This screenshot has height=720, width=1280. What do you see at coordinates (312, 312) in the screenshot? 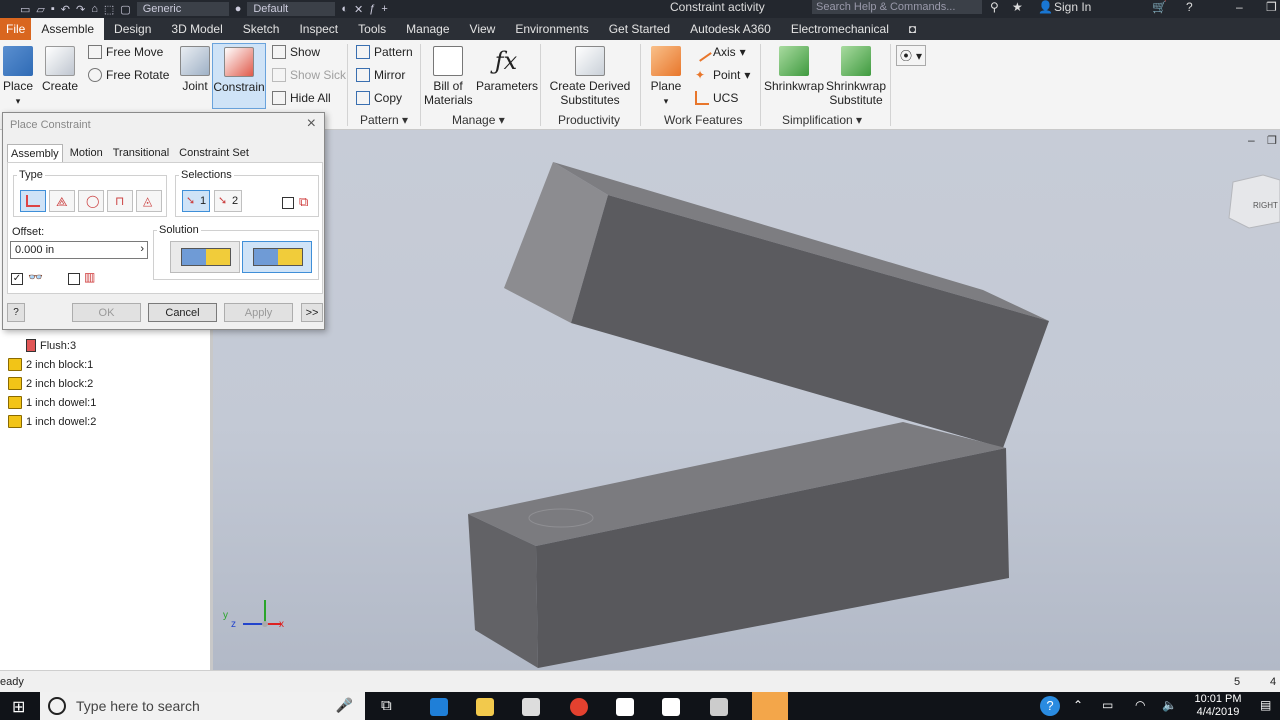
I see `more-options-button: >>` at bounding box center [312, 312].